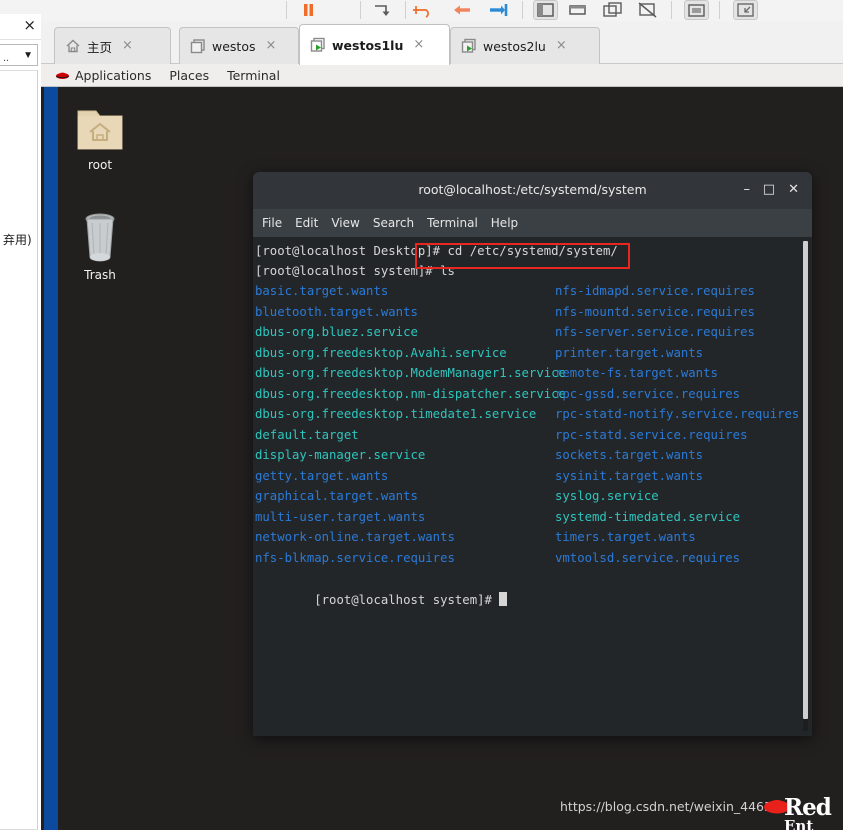 The width and height of the screenshot is (843, 830). Describe the element at coordinates (805, 480) in the screenshot. I see `scrollbar-thumb` at that location.